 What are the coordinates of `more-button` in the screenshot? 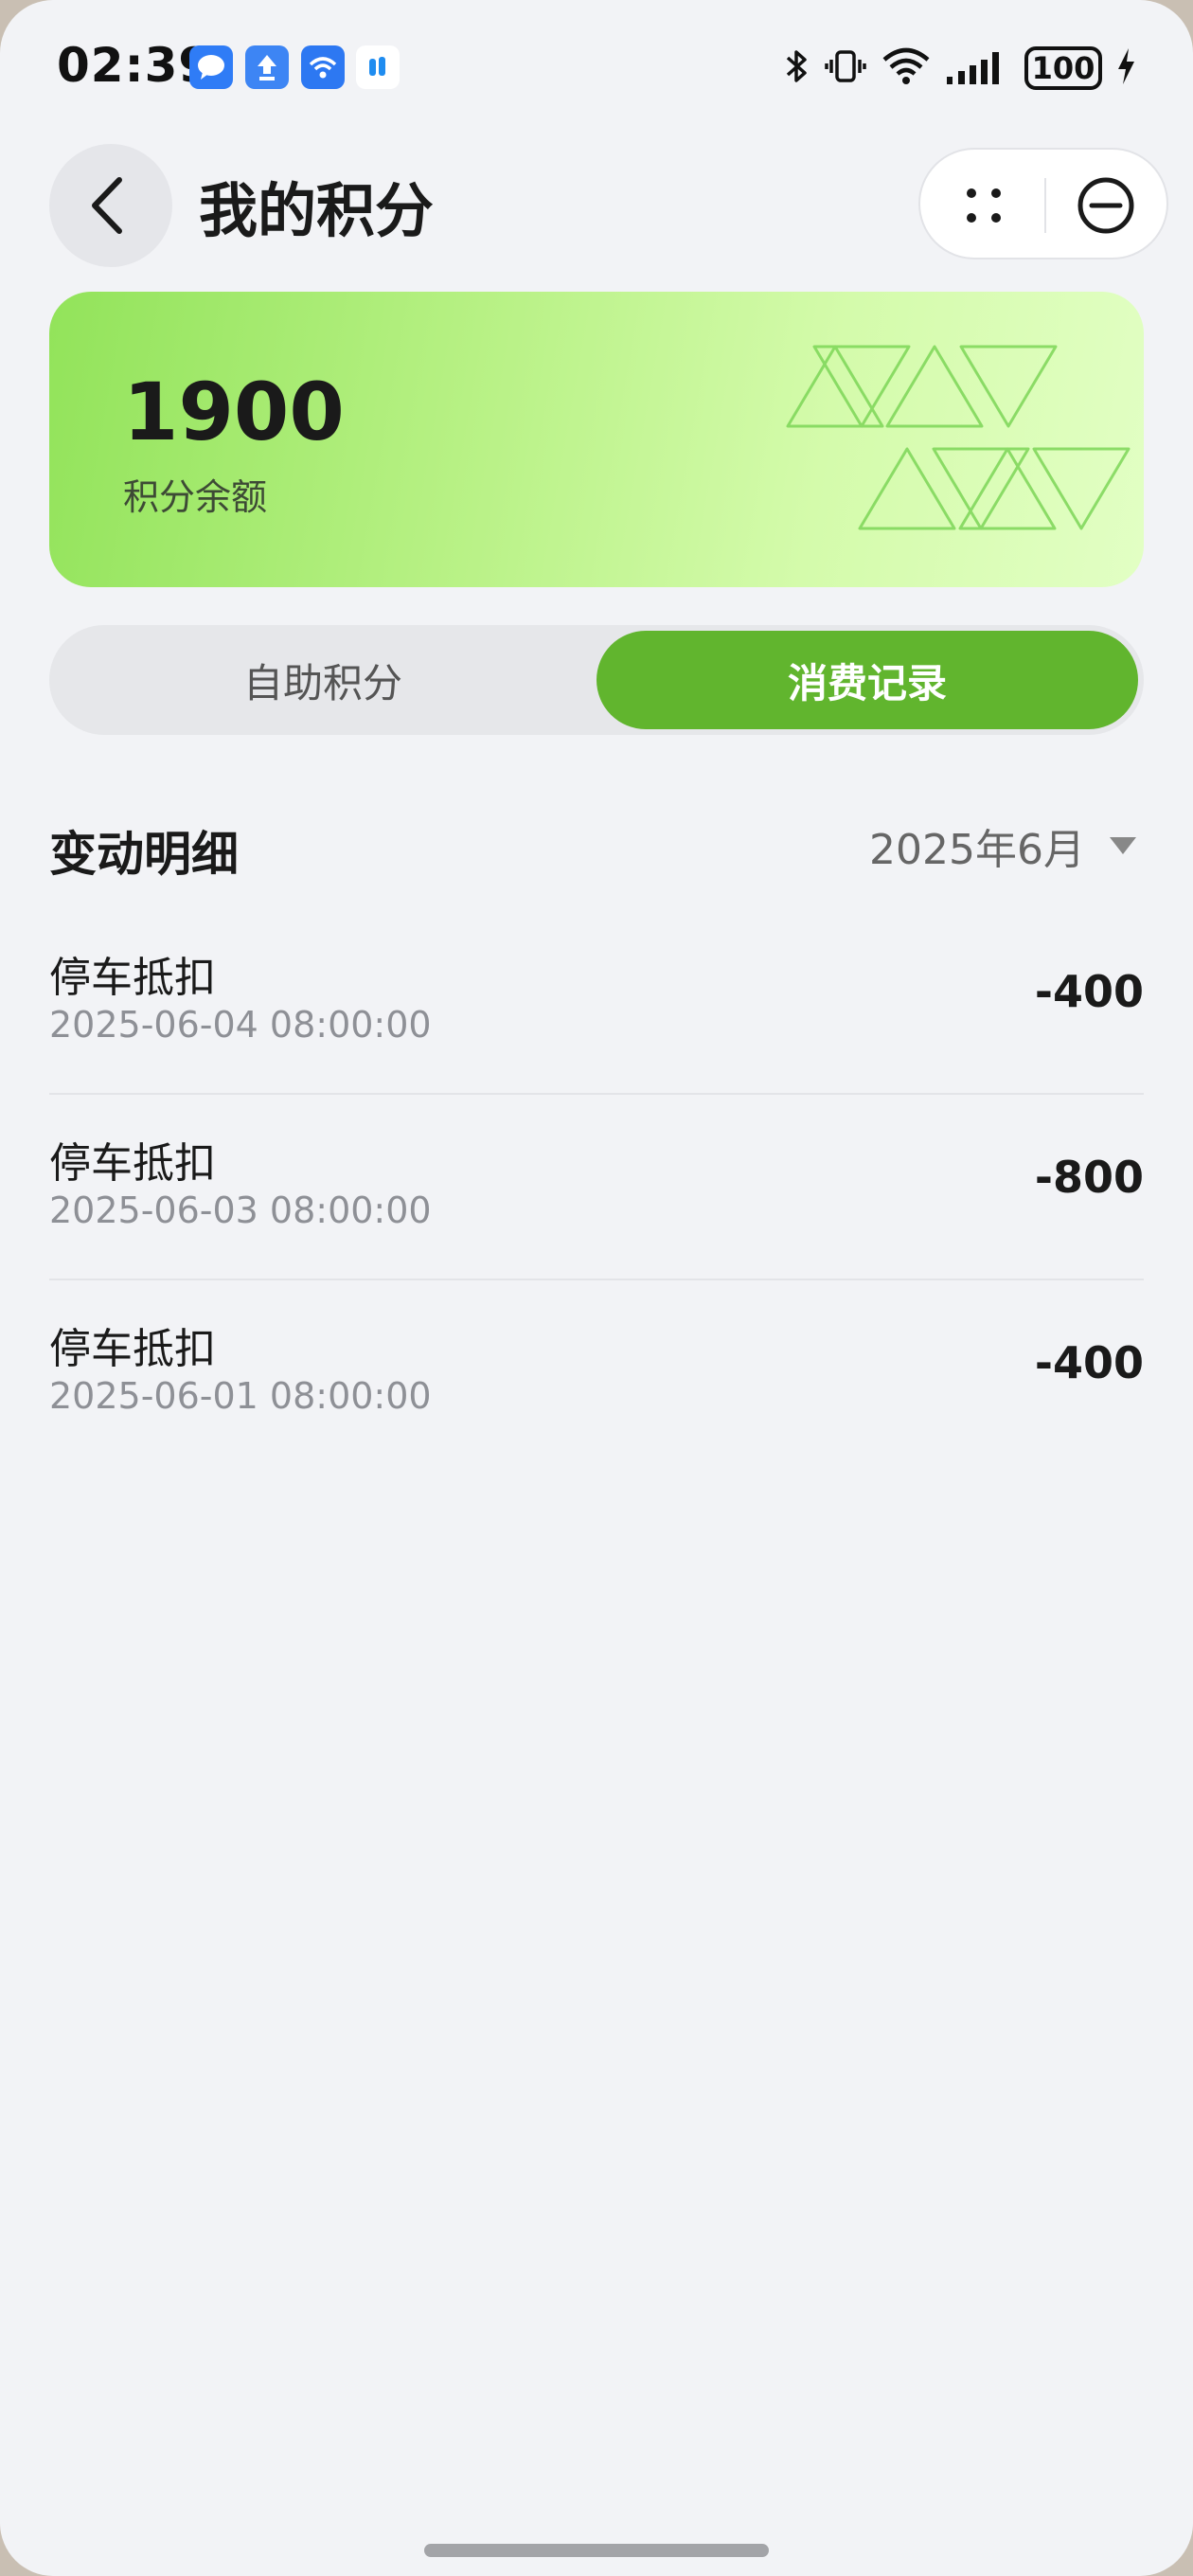 It's located at (982, 205).